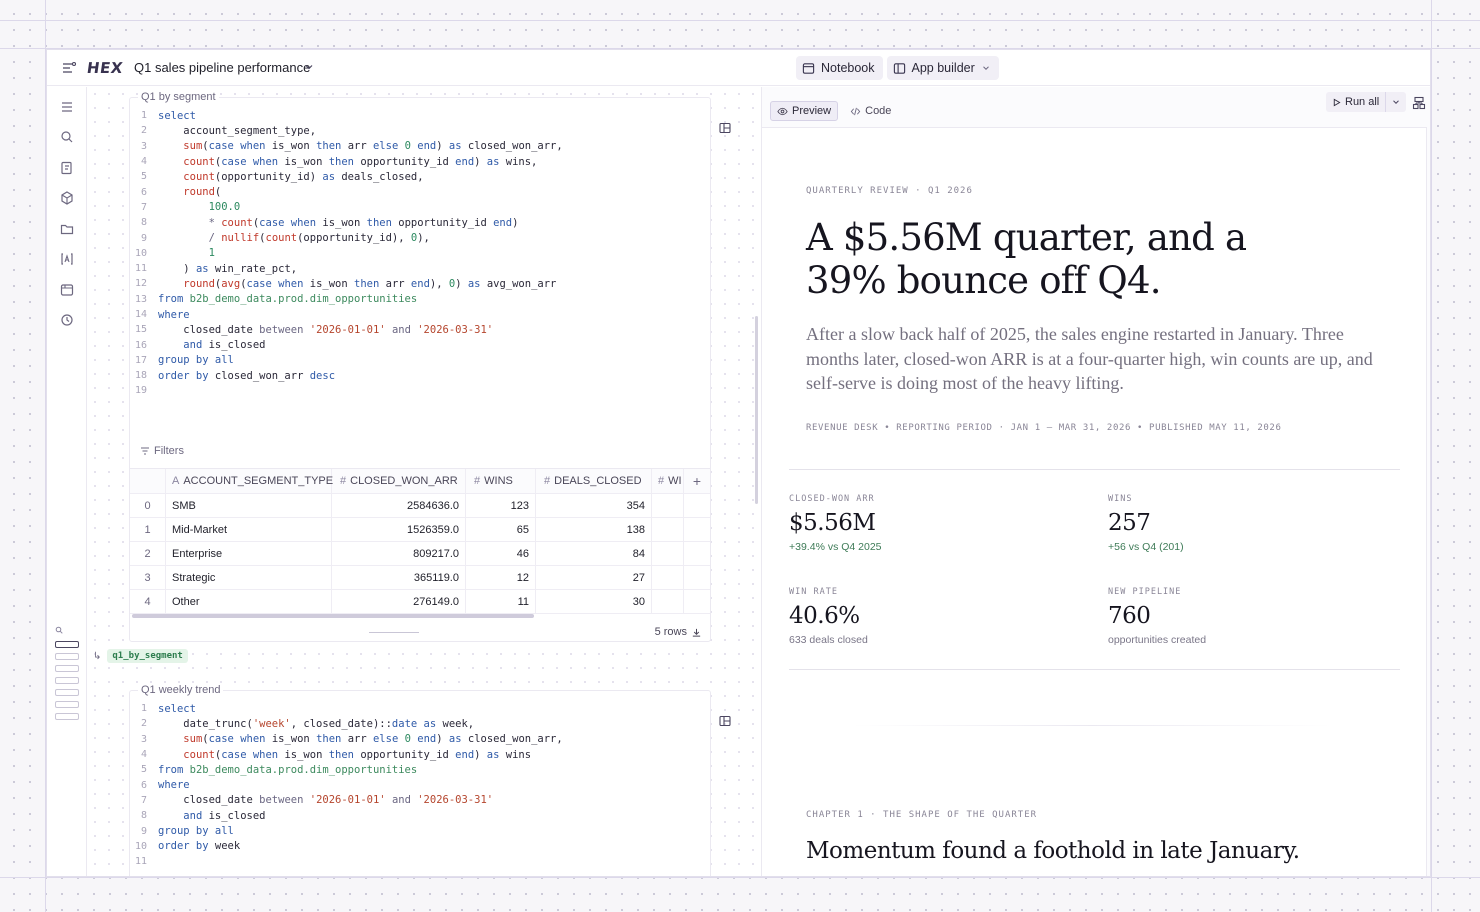 The image size is (1480, 912). I want to click on code-line: 11, so click(420, 861).